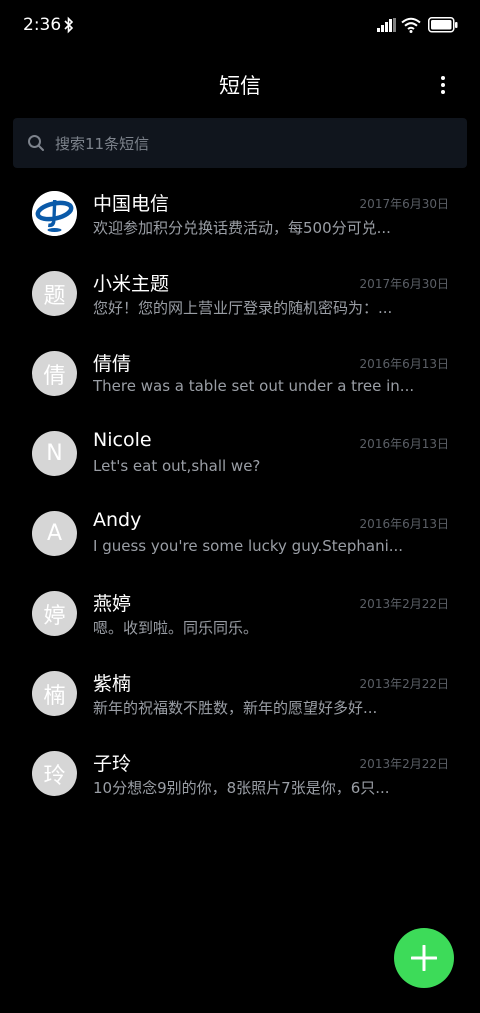 This screenshot has width=480, height=1013. Describe the element at coordinates (54, 693) in the screenshot. I see `avatar: 楠` at that location.